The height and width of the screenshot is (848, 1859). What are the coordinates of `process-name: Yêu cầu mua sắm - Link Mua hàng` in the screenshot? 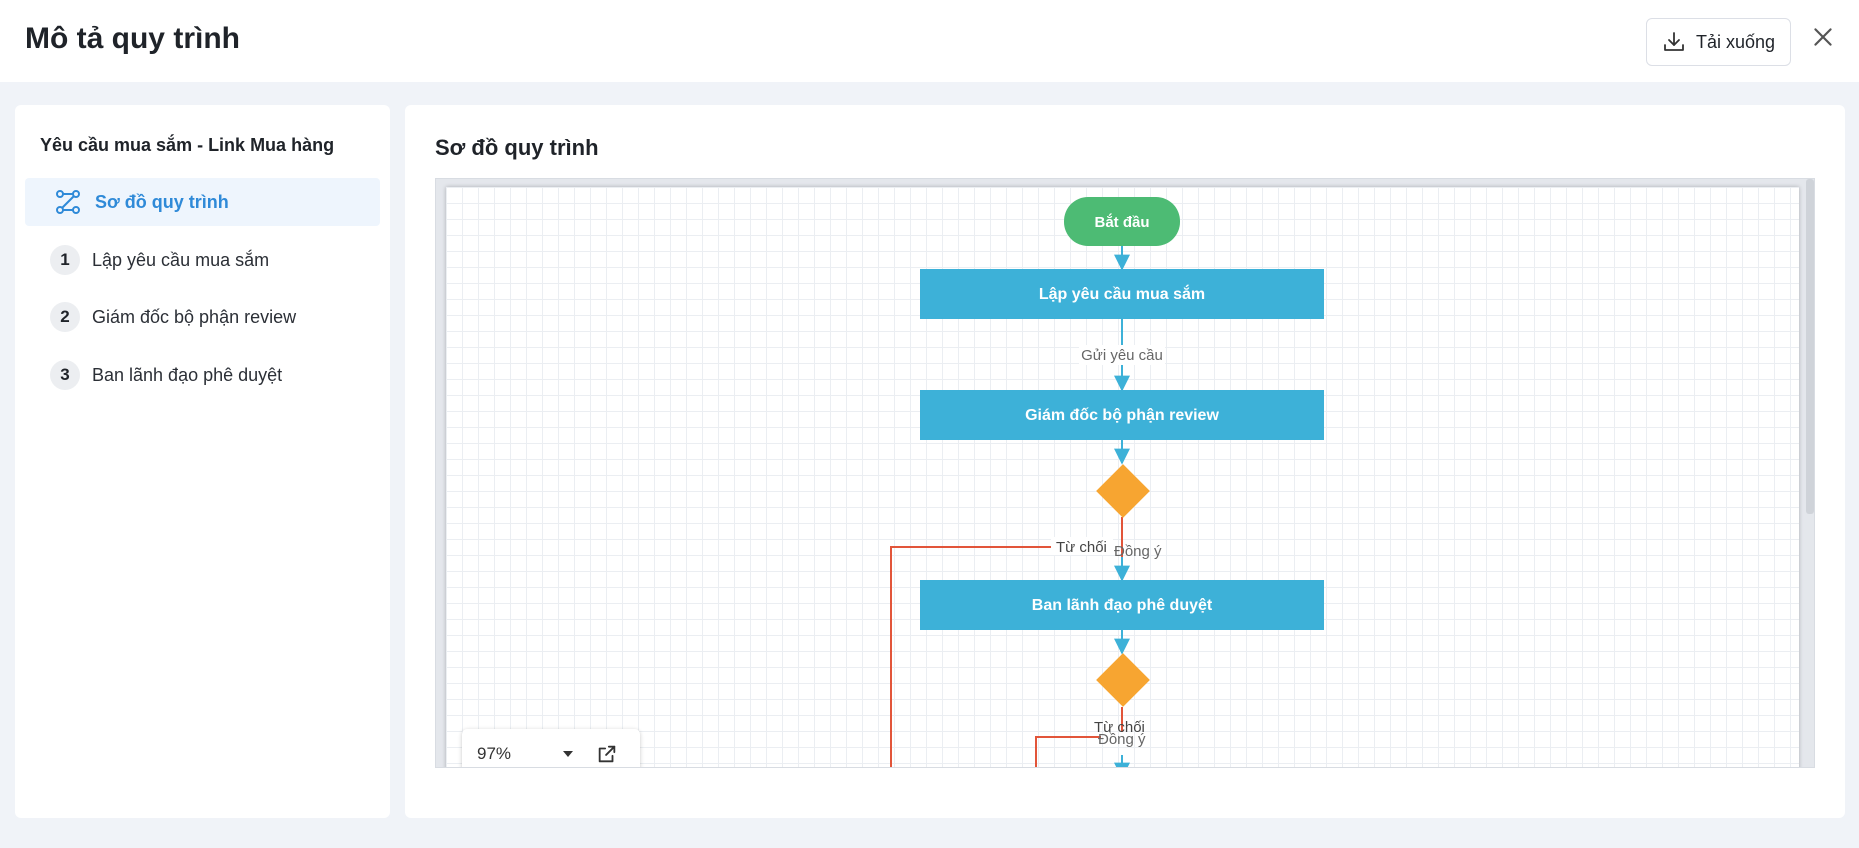 It's located at (187, 145).